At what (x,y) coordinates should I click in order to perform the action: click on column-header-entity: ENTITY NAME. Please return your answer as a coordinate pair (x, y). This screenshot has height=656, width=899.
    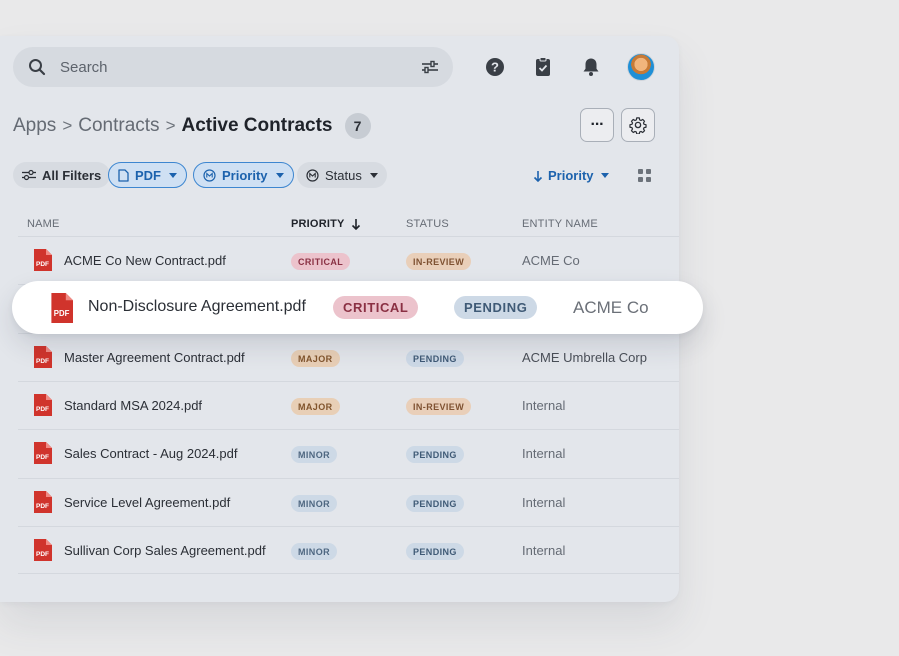
    Looking at the image, I should click on (560, 224).